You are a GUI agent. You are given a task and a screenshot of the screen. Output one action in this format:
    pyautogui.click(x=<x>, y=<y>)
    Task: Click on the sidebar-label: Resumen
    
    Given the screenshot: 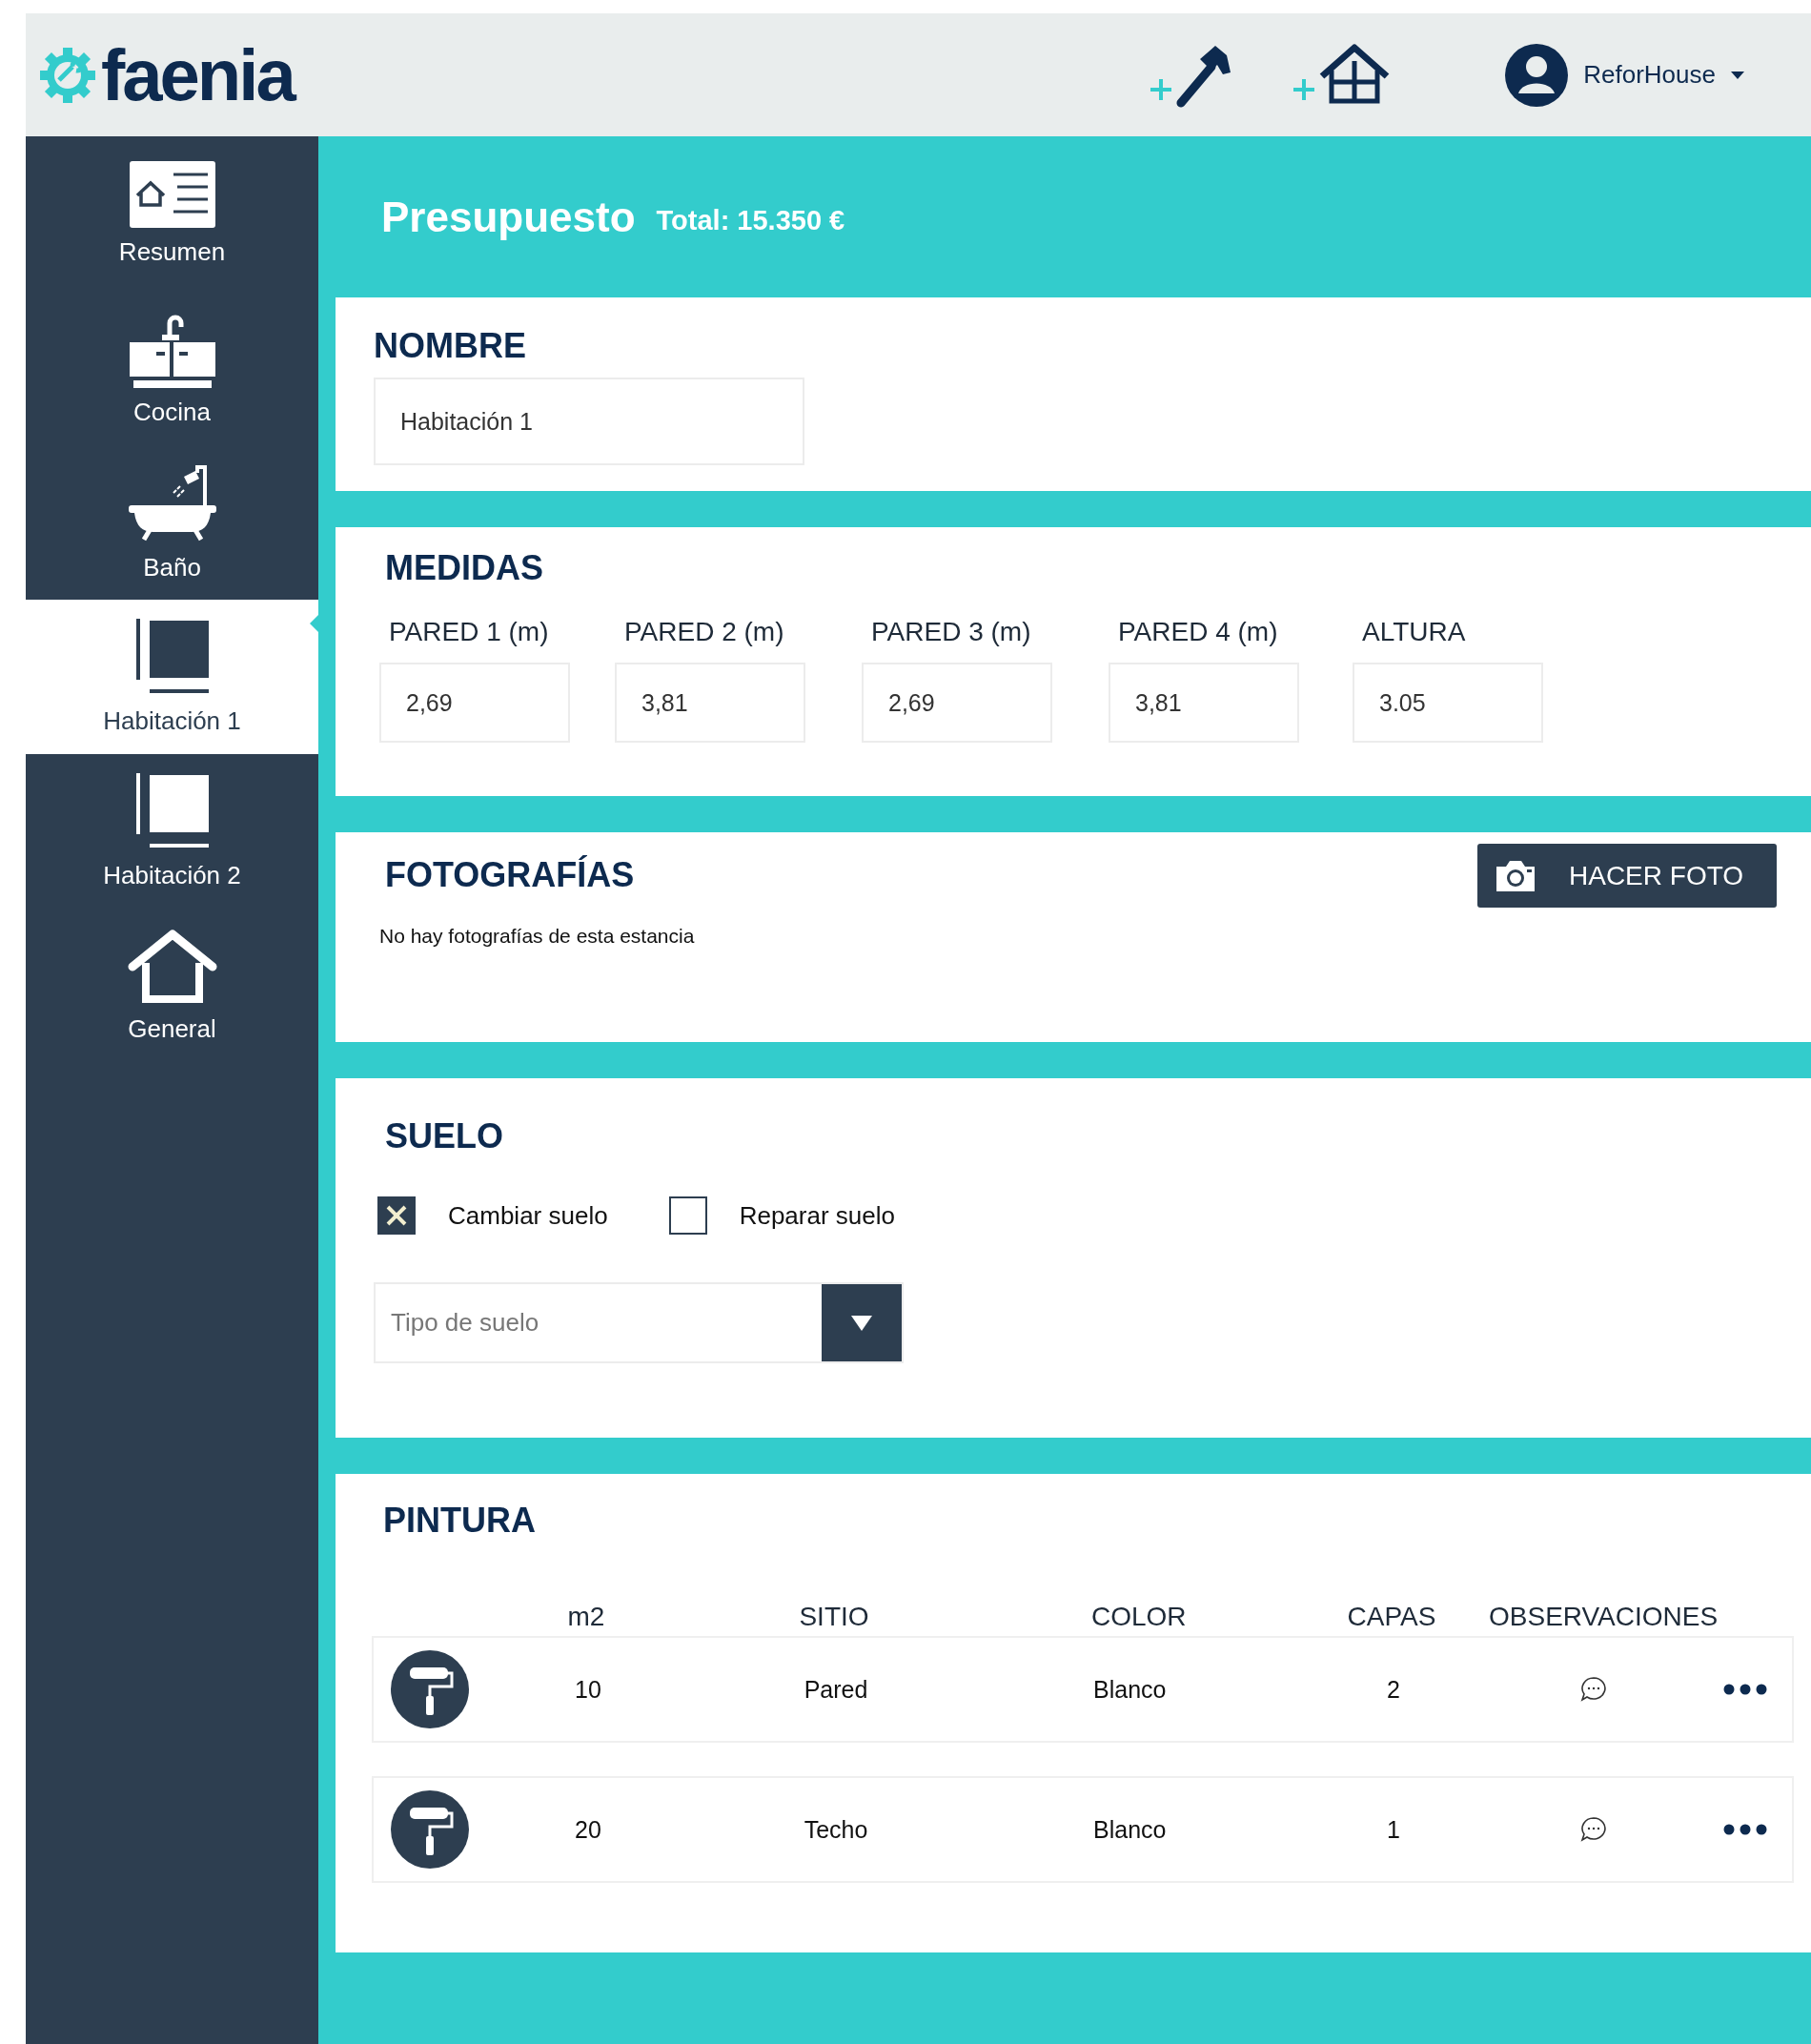 What is the action you would take?
    pyautogui.click(x=172, y=251)
    